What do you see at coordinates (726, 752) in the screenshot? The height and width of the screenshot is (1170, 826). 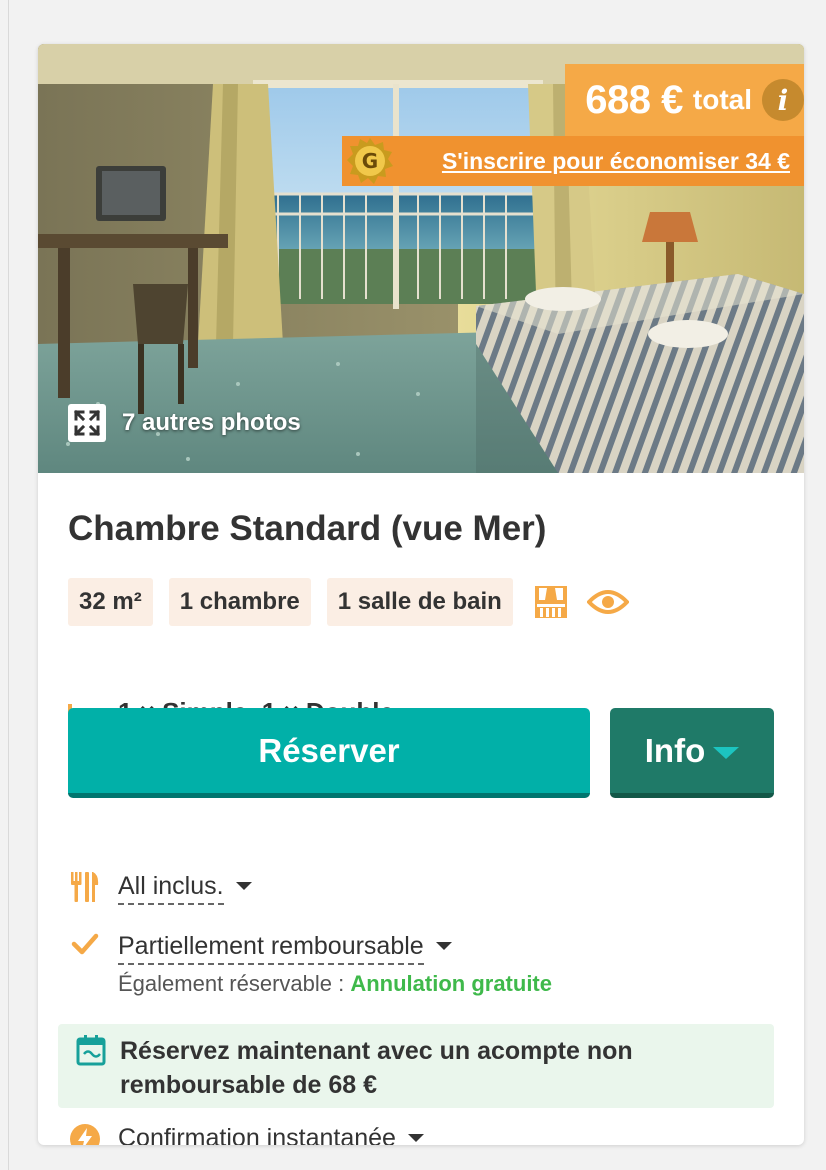 I see `chevron-down-icon` at bounding box center [726, 752].